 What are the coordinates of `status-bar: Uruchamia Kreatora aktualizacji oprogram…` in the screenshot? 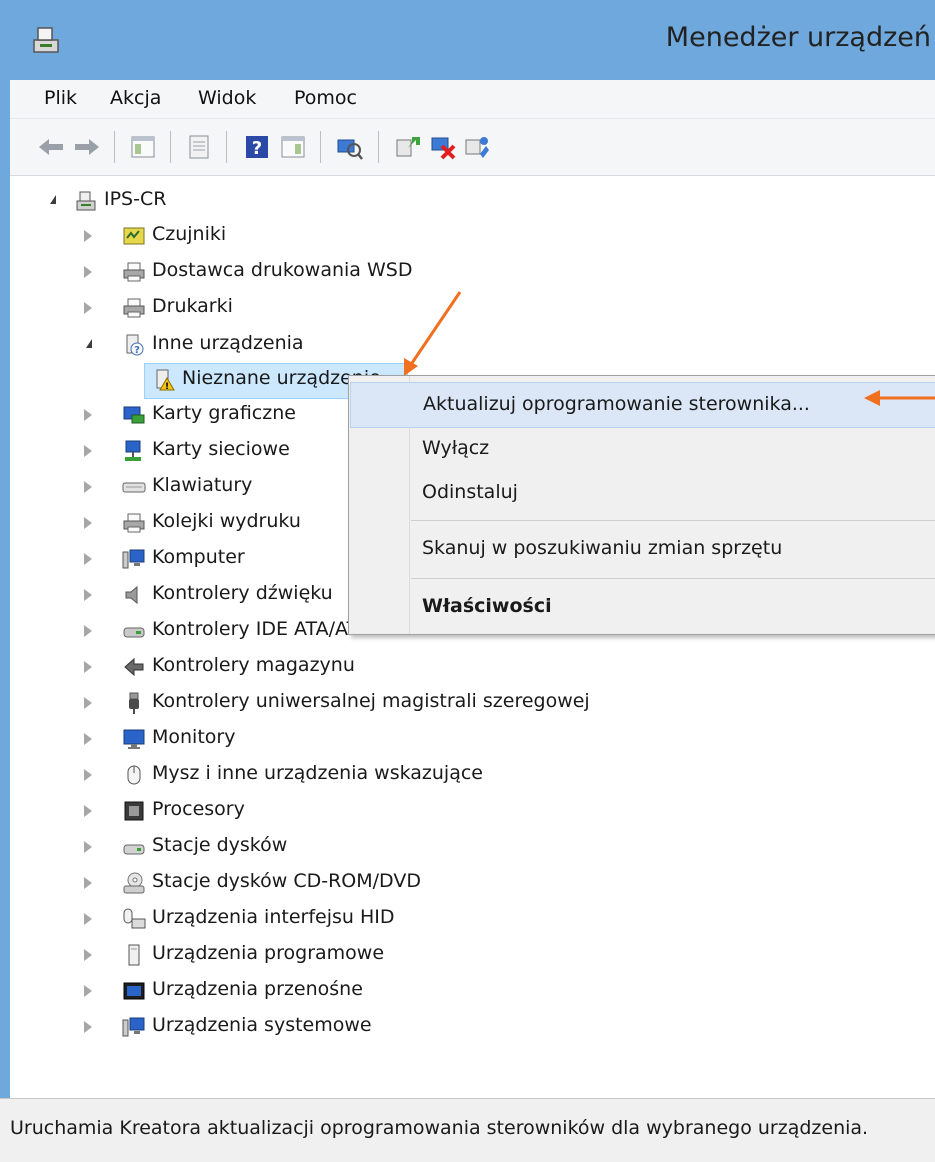 It's located at (467, 1130).